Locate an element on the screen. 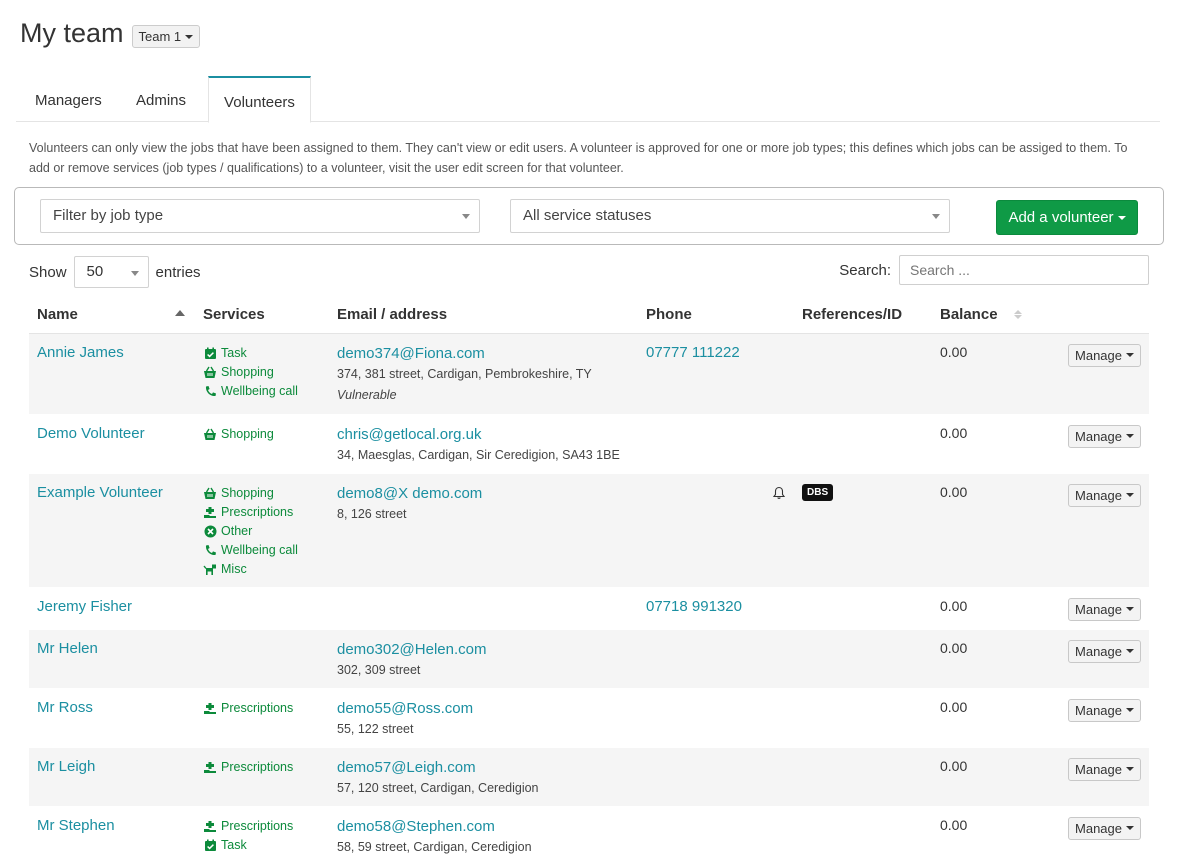 The height and width of the screenshot is (866, 1178). job-type-filter: Filter by job type is located at coordinates (260, 216).